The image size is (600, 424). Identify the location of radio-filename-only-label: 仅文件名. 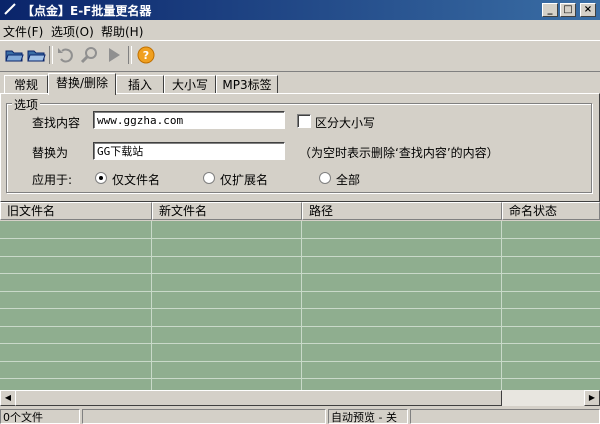
(136, 180).